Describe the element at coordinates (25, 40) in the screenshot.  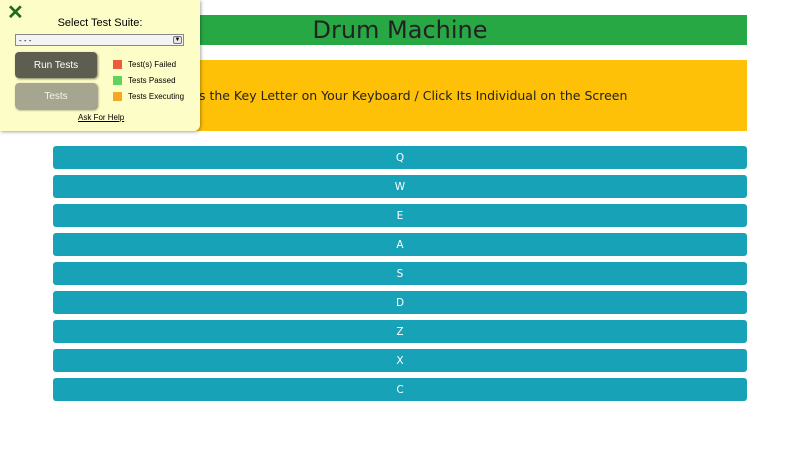
I see `suite-select-value: - - -` at that location.